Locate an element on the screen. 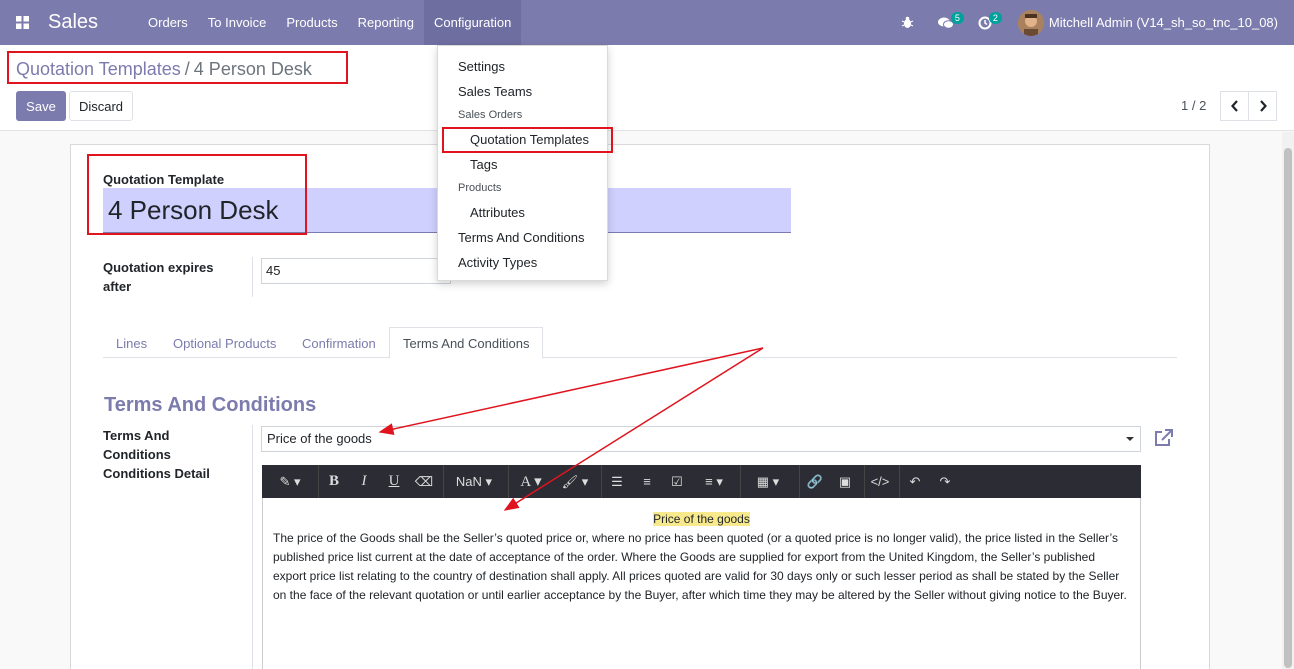  annotation-arrows is located at coordinates (571, 429).